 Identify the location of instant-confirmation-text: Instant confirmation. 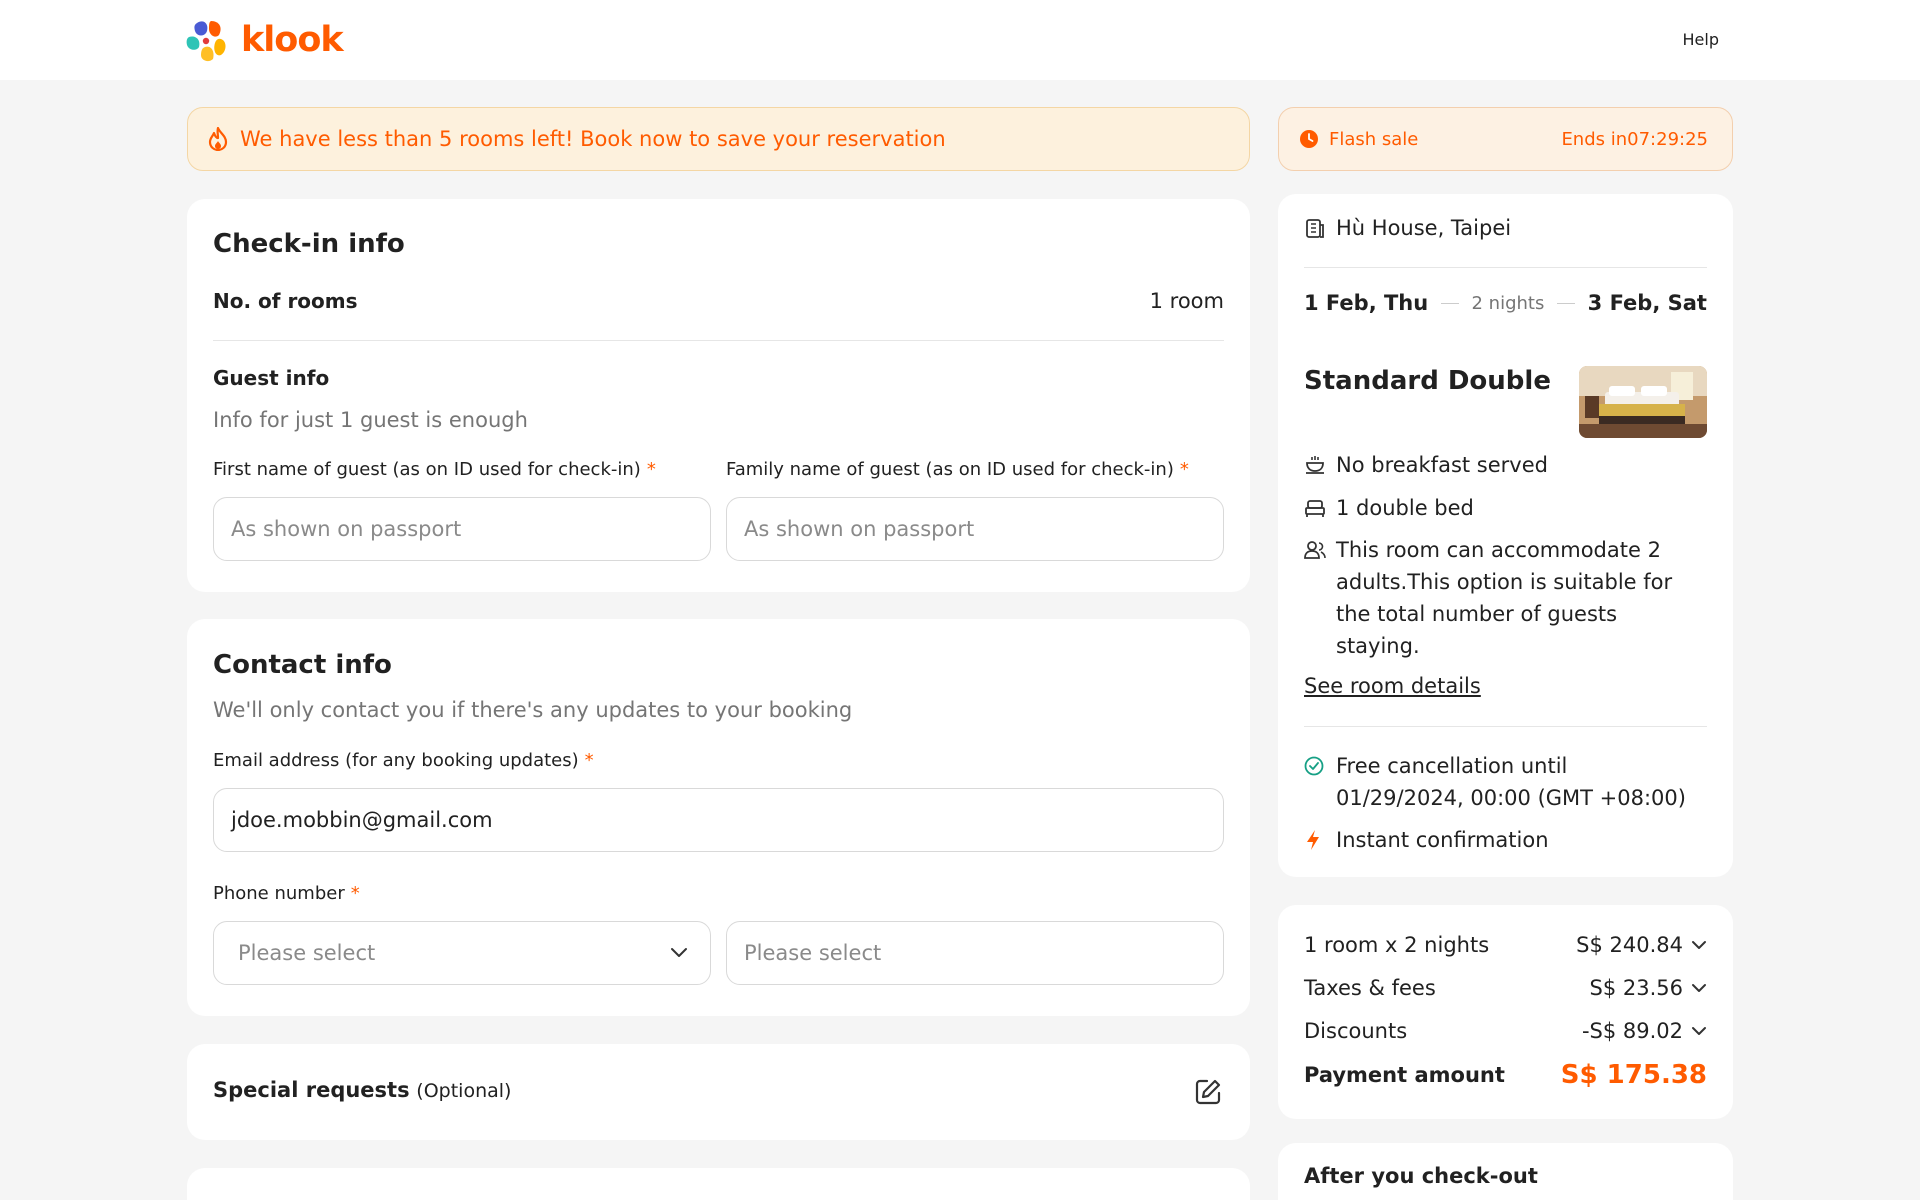
(1442, 840).